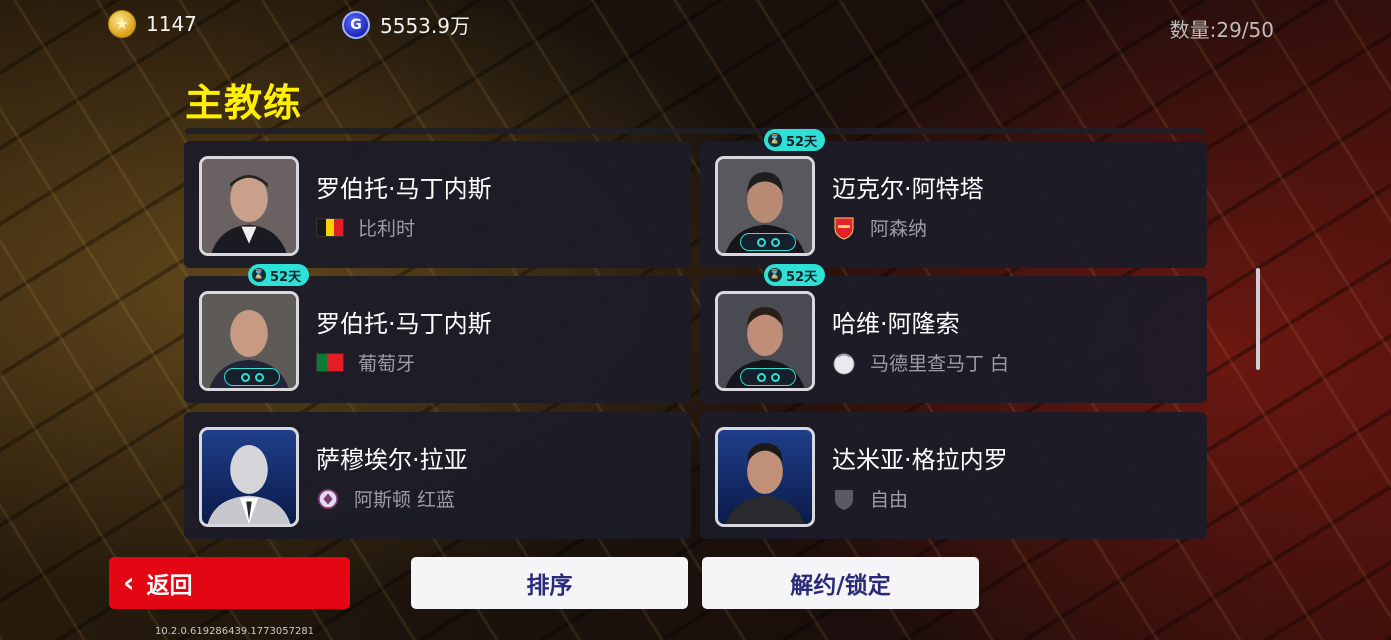  I want to click on coach-count: 数量:29/50, so click(1221, 30).